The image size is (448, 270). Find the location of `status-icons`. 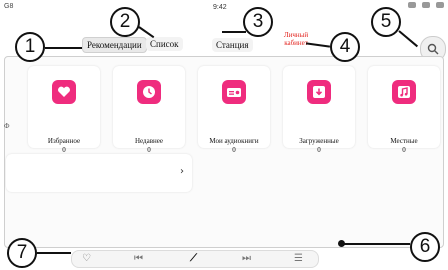

status-icons is located at coordinates (426, 5).